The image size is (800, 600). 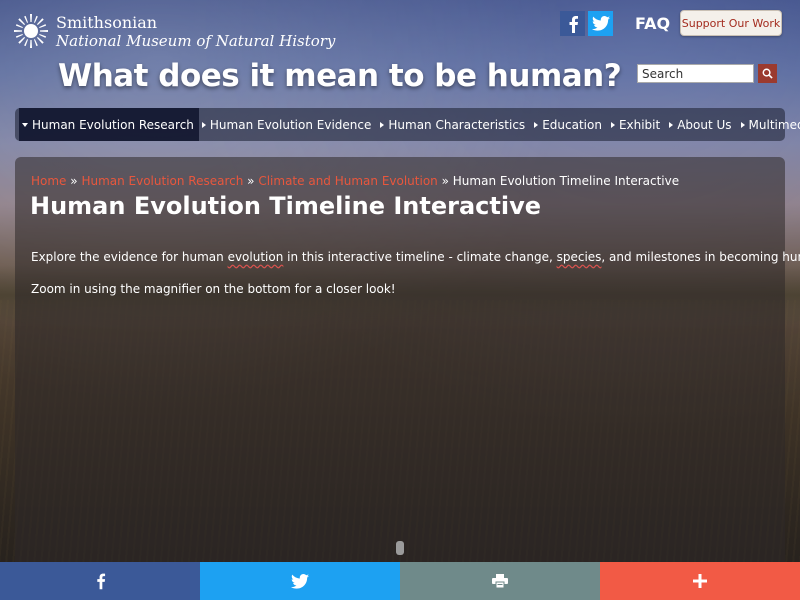 I want to click on header-twitter-link, so click(x=600, y=23).